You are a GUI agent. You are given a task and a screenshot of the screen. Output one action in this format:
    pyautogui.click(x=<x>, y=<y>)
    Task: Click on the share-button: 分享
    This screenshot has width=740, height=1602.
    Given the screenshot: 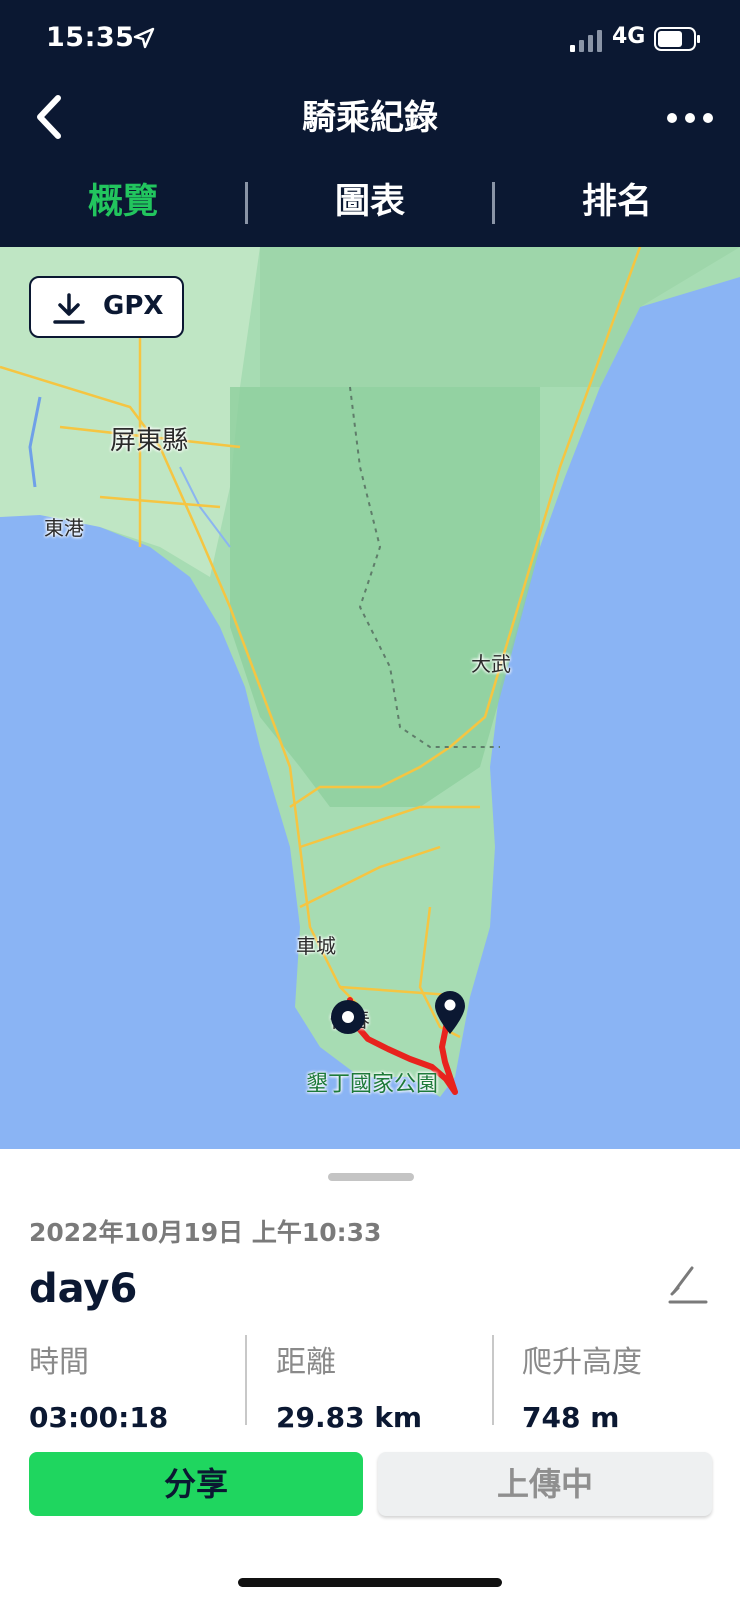 What is the action you would take?
    pyautogui.click(x=196, y=1484)
    